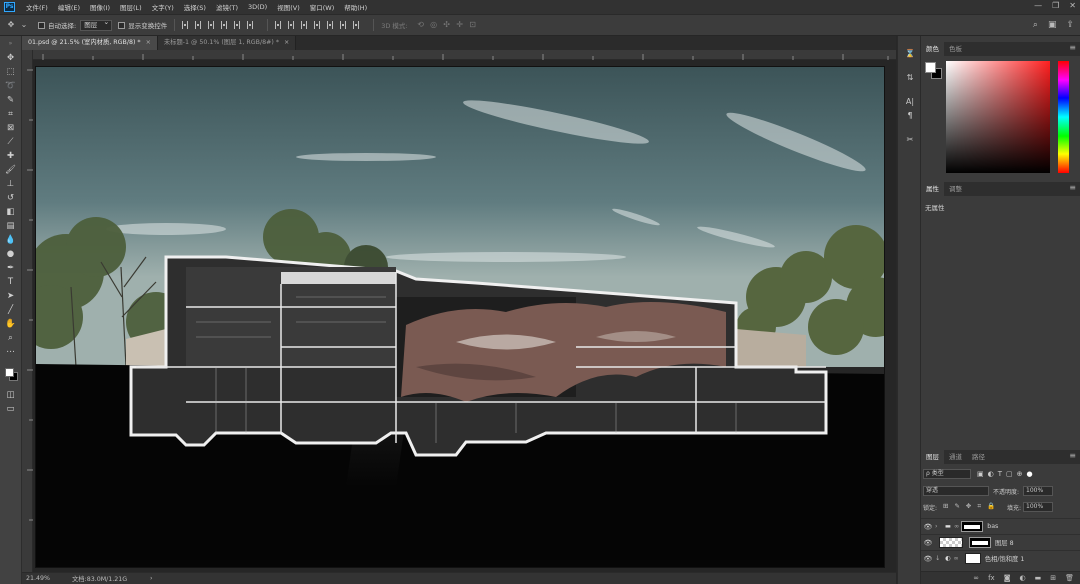 This screenshot has height=584, width=1080. I want to click on add-mask-icon: ◙, so click(1007, 578).